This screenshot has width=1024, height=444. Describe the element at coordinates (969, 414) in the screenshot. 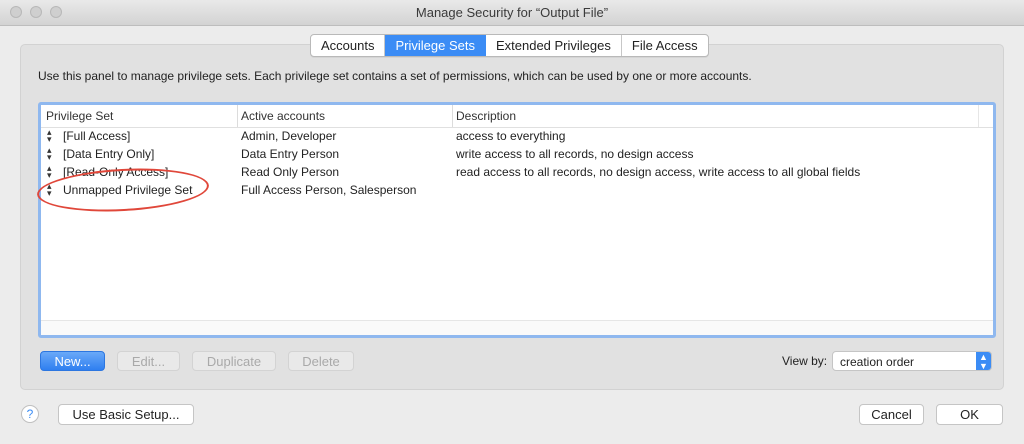

I see `ok-button: OK` at that location.